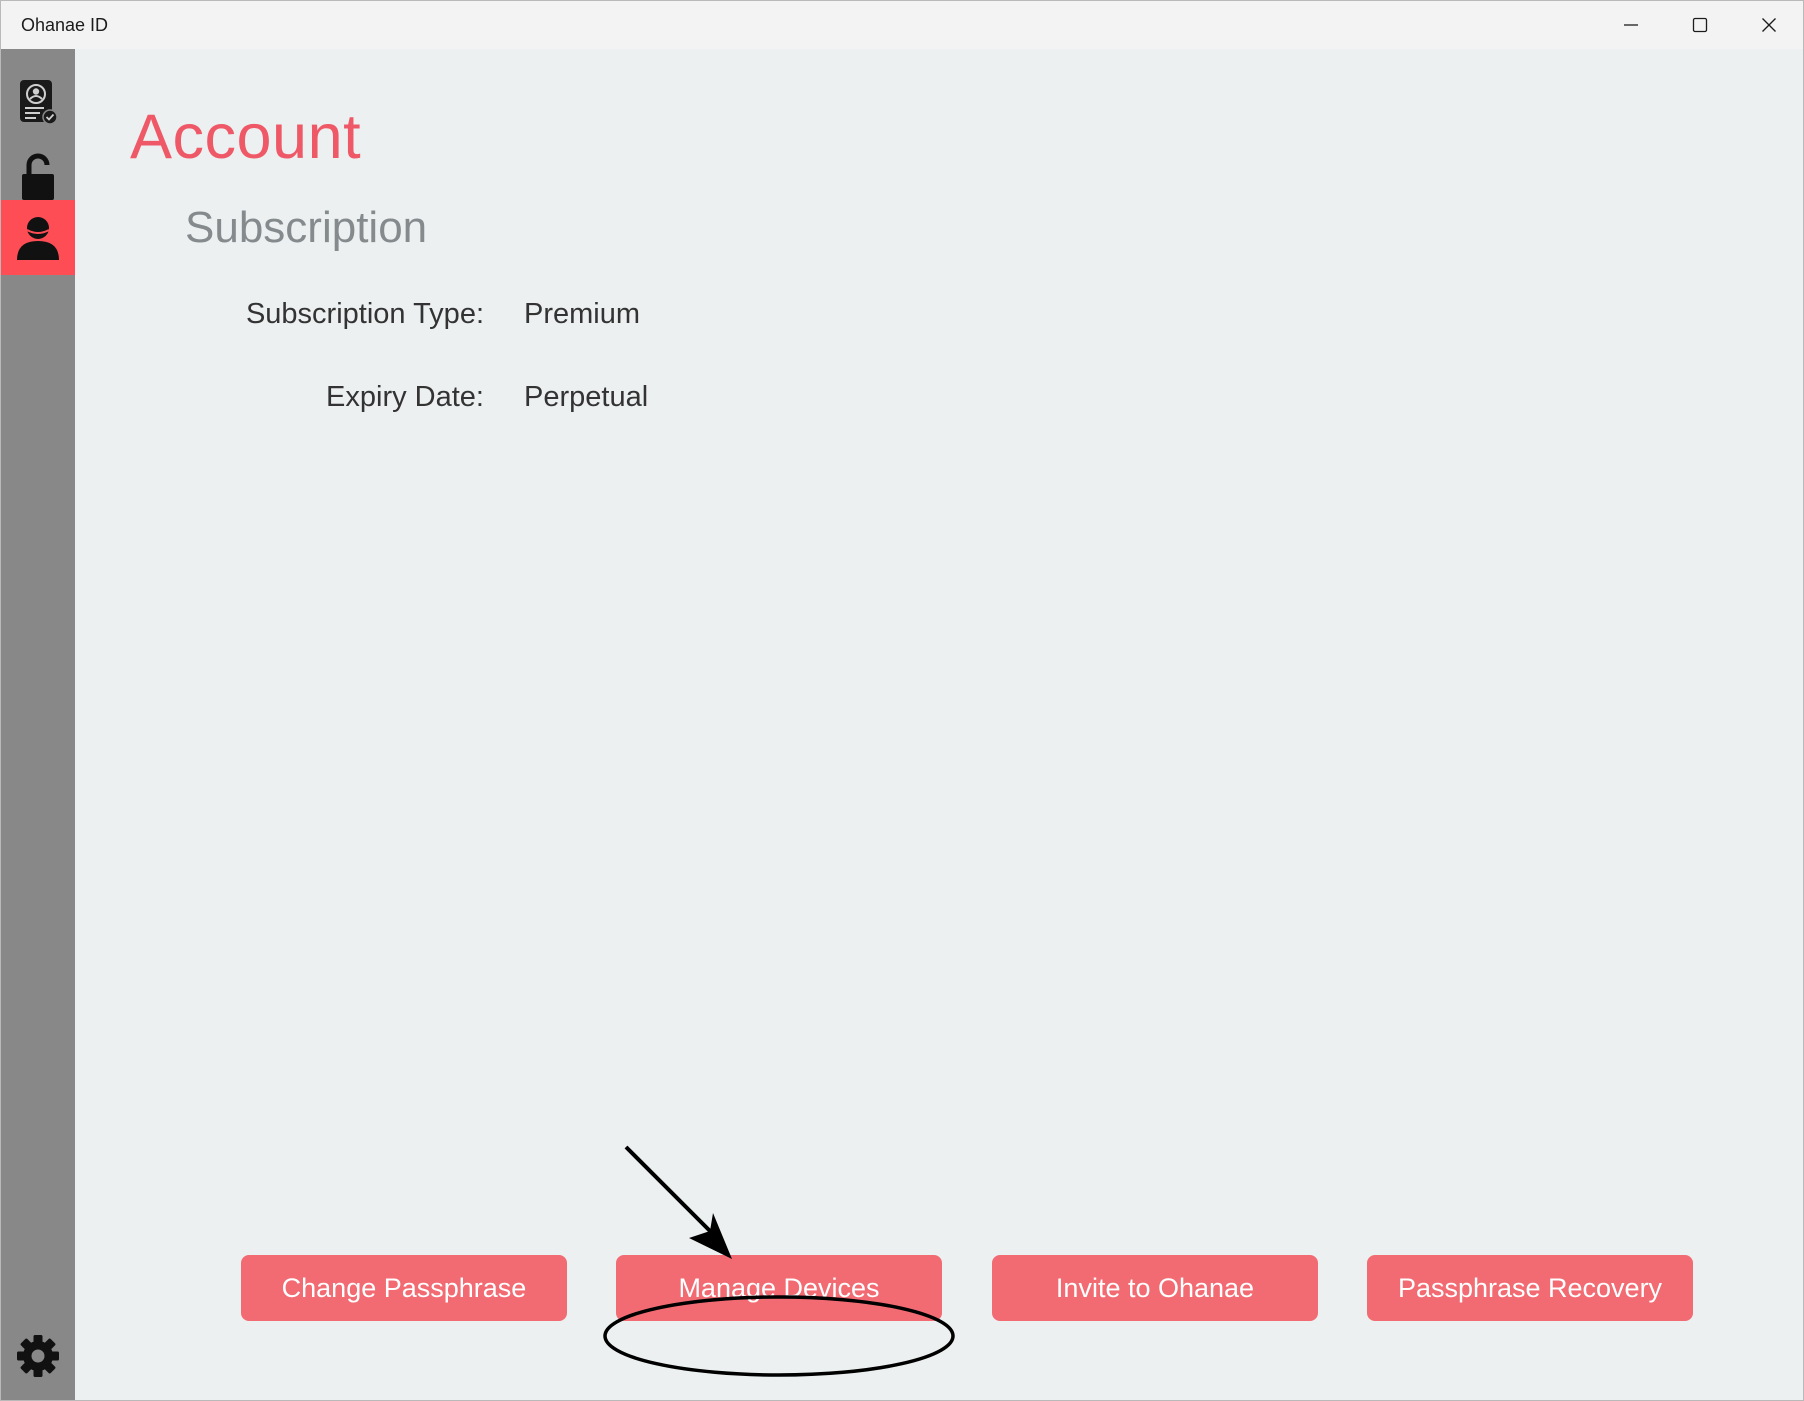 The height and width of the screenshot is (1401, 1804). Describe the element at coordinates (586, 397) in the screenshot. I see `expiry-date-value: Perpetual` at that location.